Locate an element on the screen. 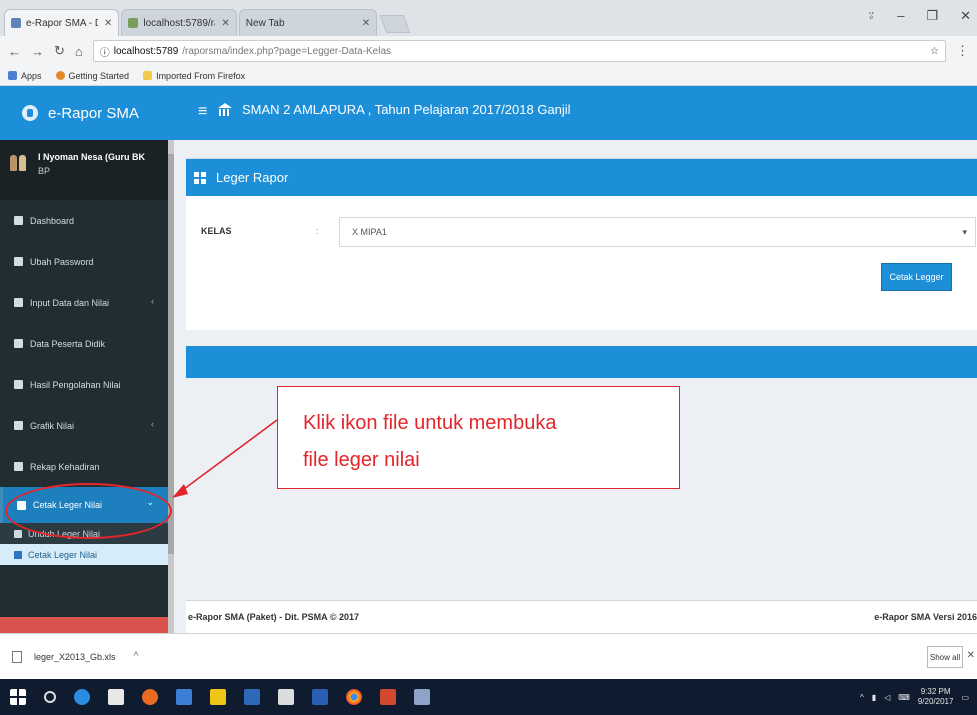 Image resolution: width=977 pixels, height=715 pixels. clock-date: 9/20/2017 is located at coordinates (935, 701).